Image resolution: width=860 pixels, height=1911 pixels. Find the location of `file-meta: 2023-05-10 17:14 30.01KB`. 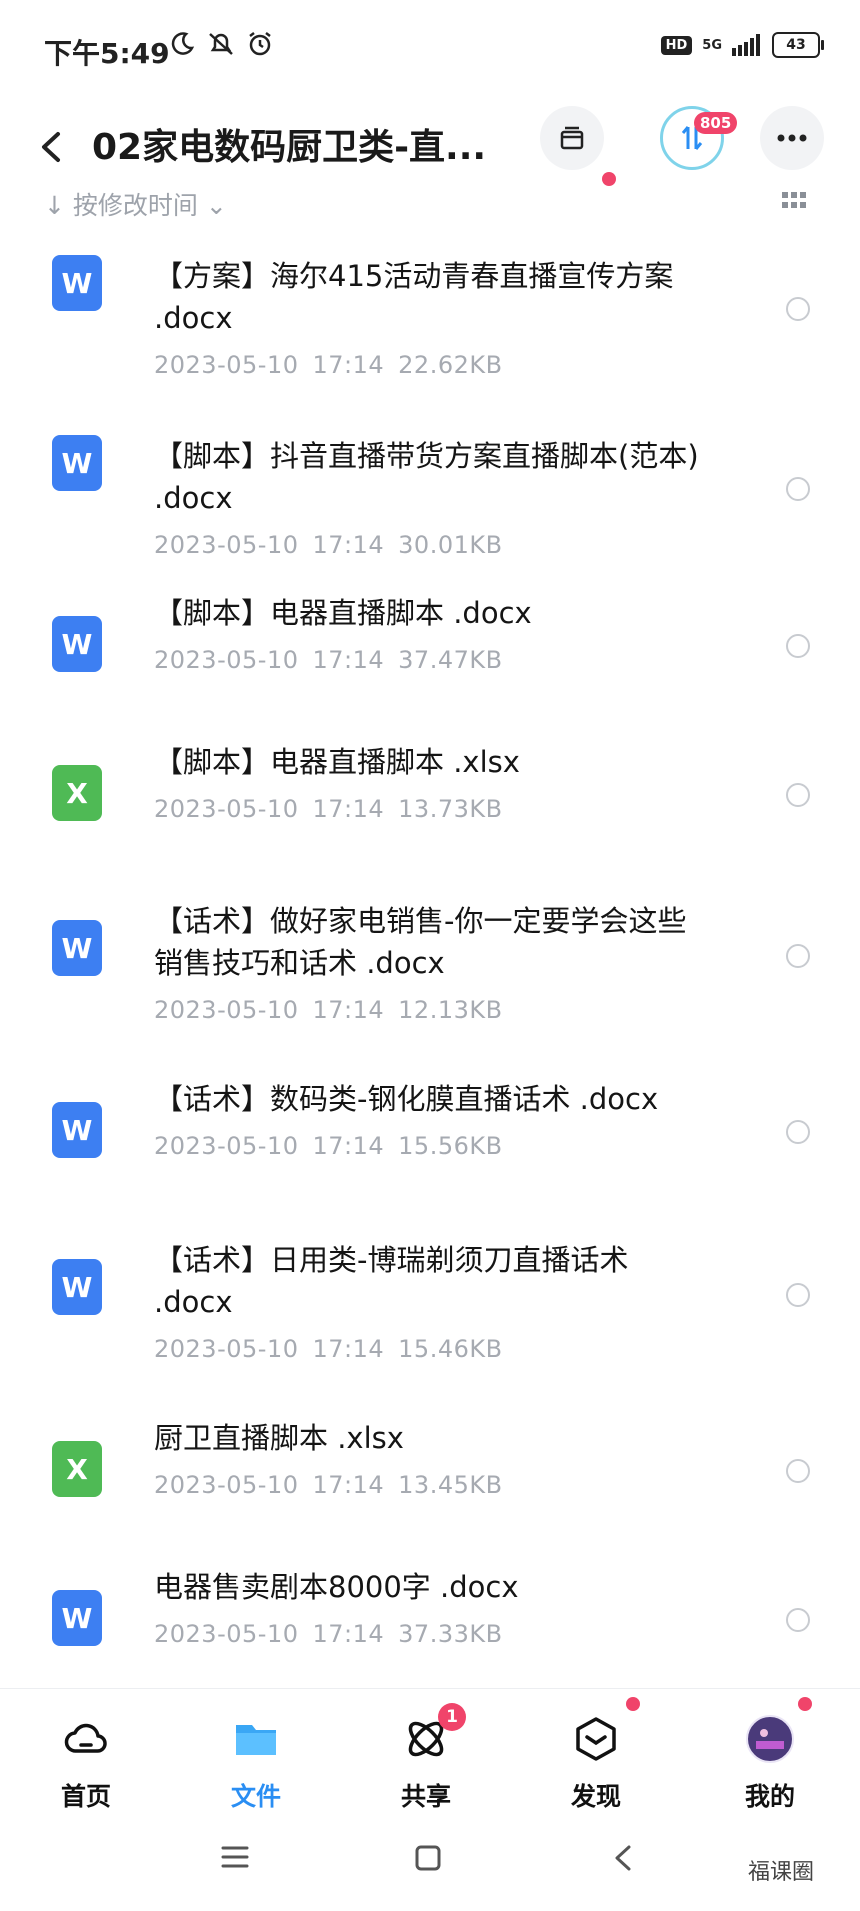

file-meta: 2023-05-10 17:14 30.01KB is located at coordinates (335, 545).